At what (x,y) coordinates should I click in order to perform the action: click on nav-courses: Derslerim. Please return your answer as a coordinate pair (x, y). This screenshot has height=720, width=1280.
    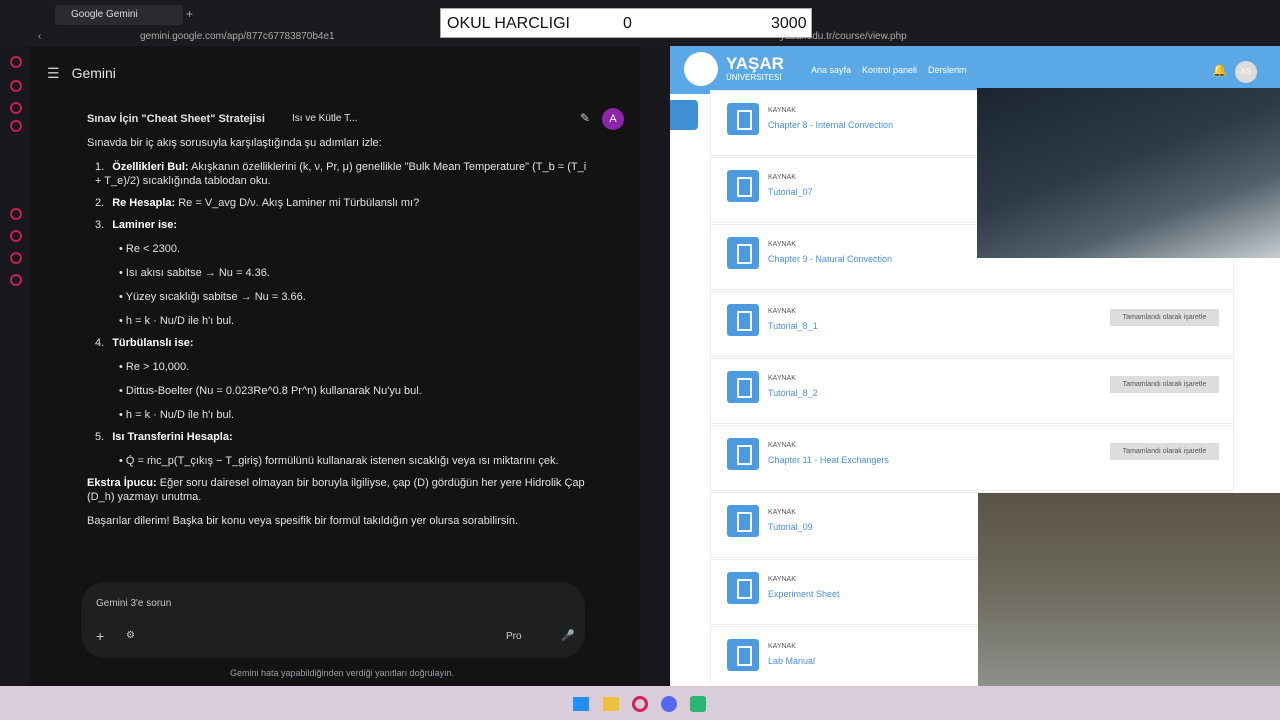
    Looking at the image, I should click on (947, 70).